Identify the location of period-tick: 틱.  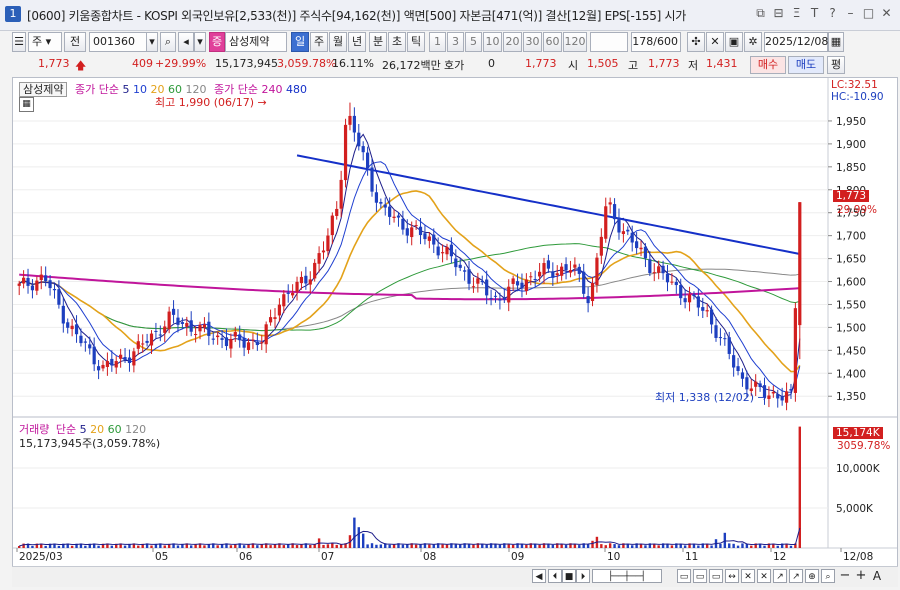
(416, 42).